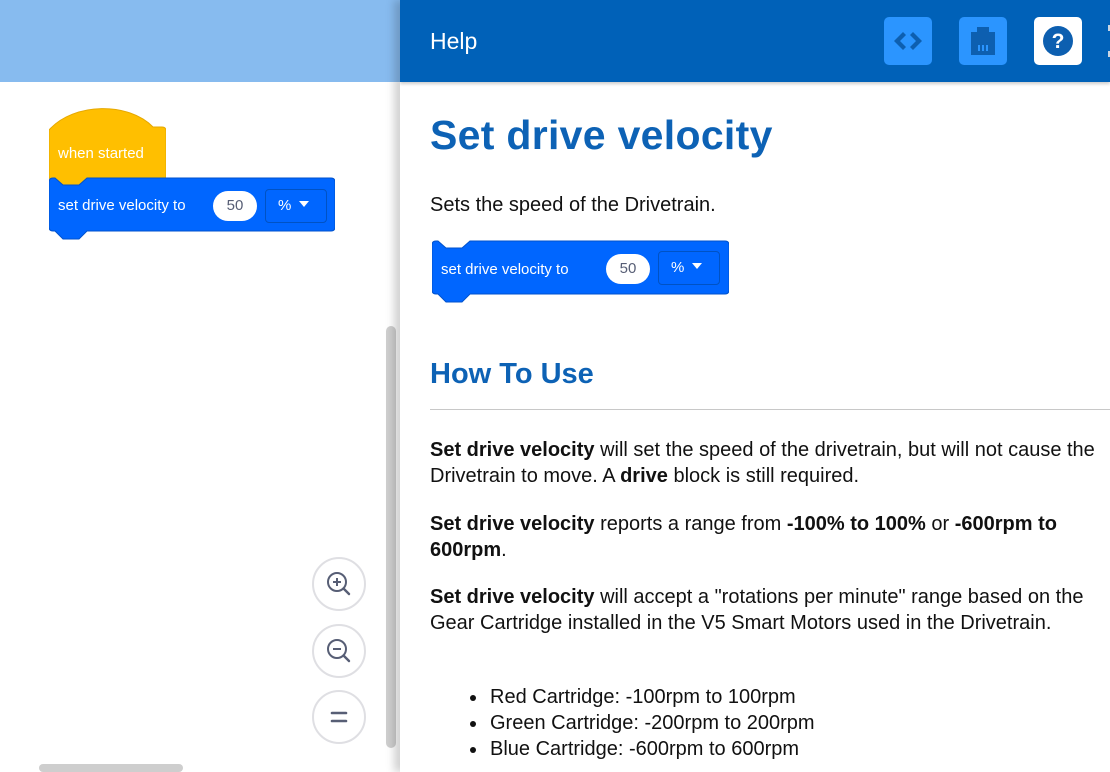 This screenshot has height=772, width=1110. I want to click on workspace-vertical-scrollbar, so click(391, 537).